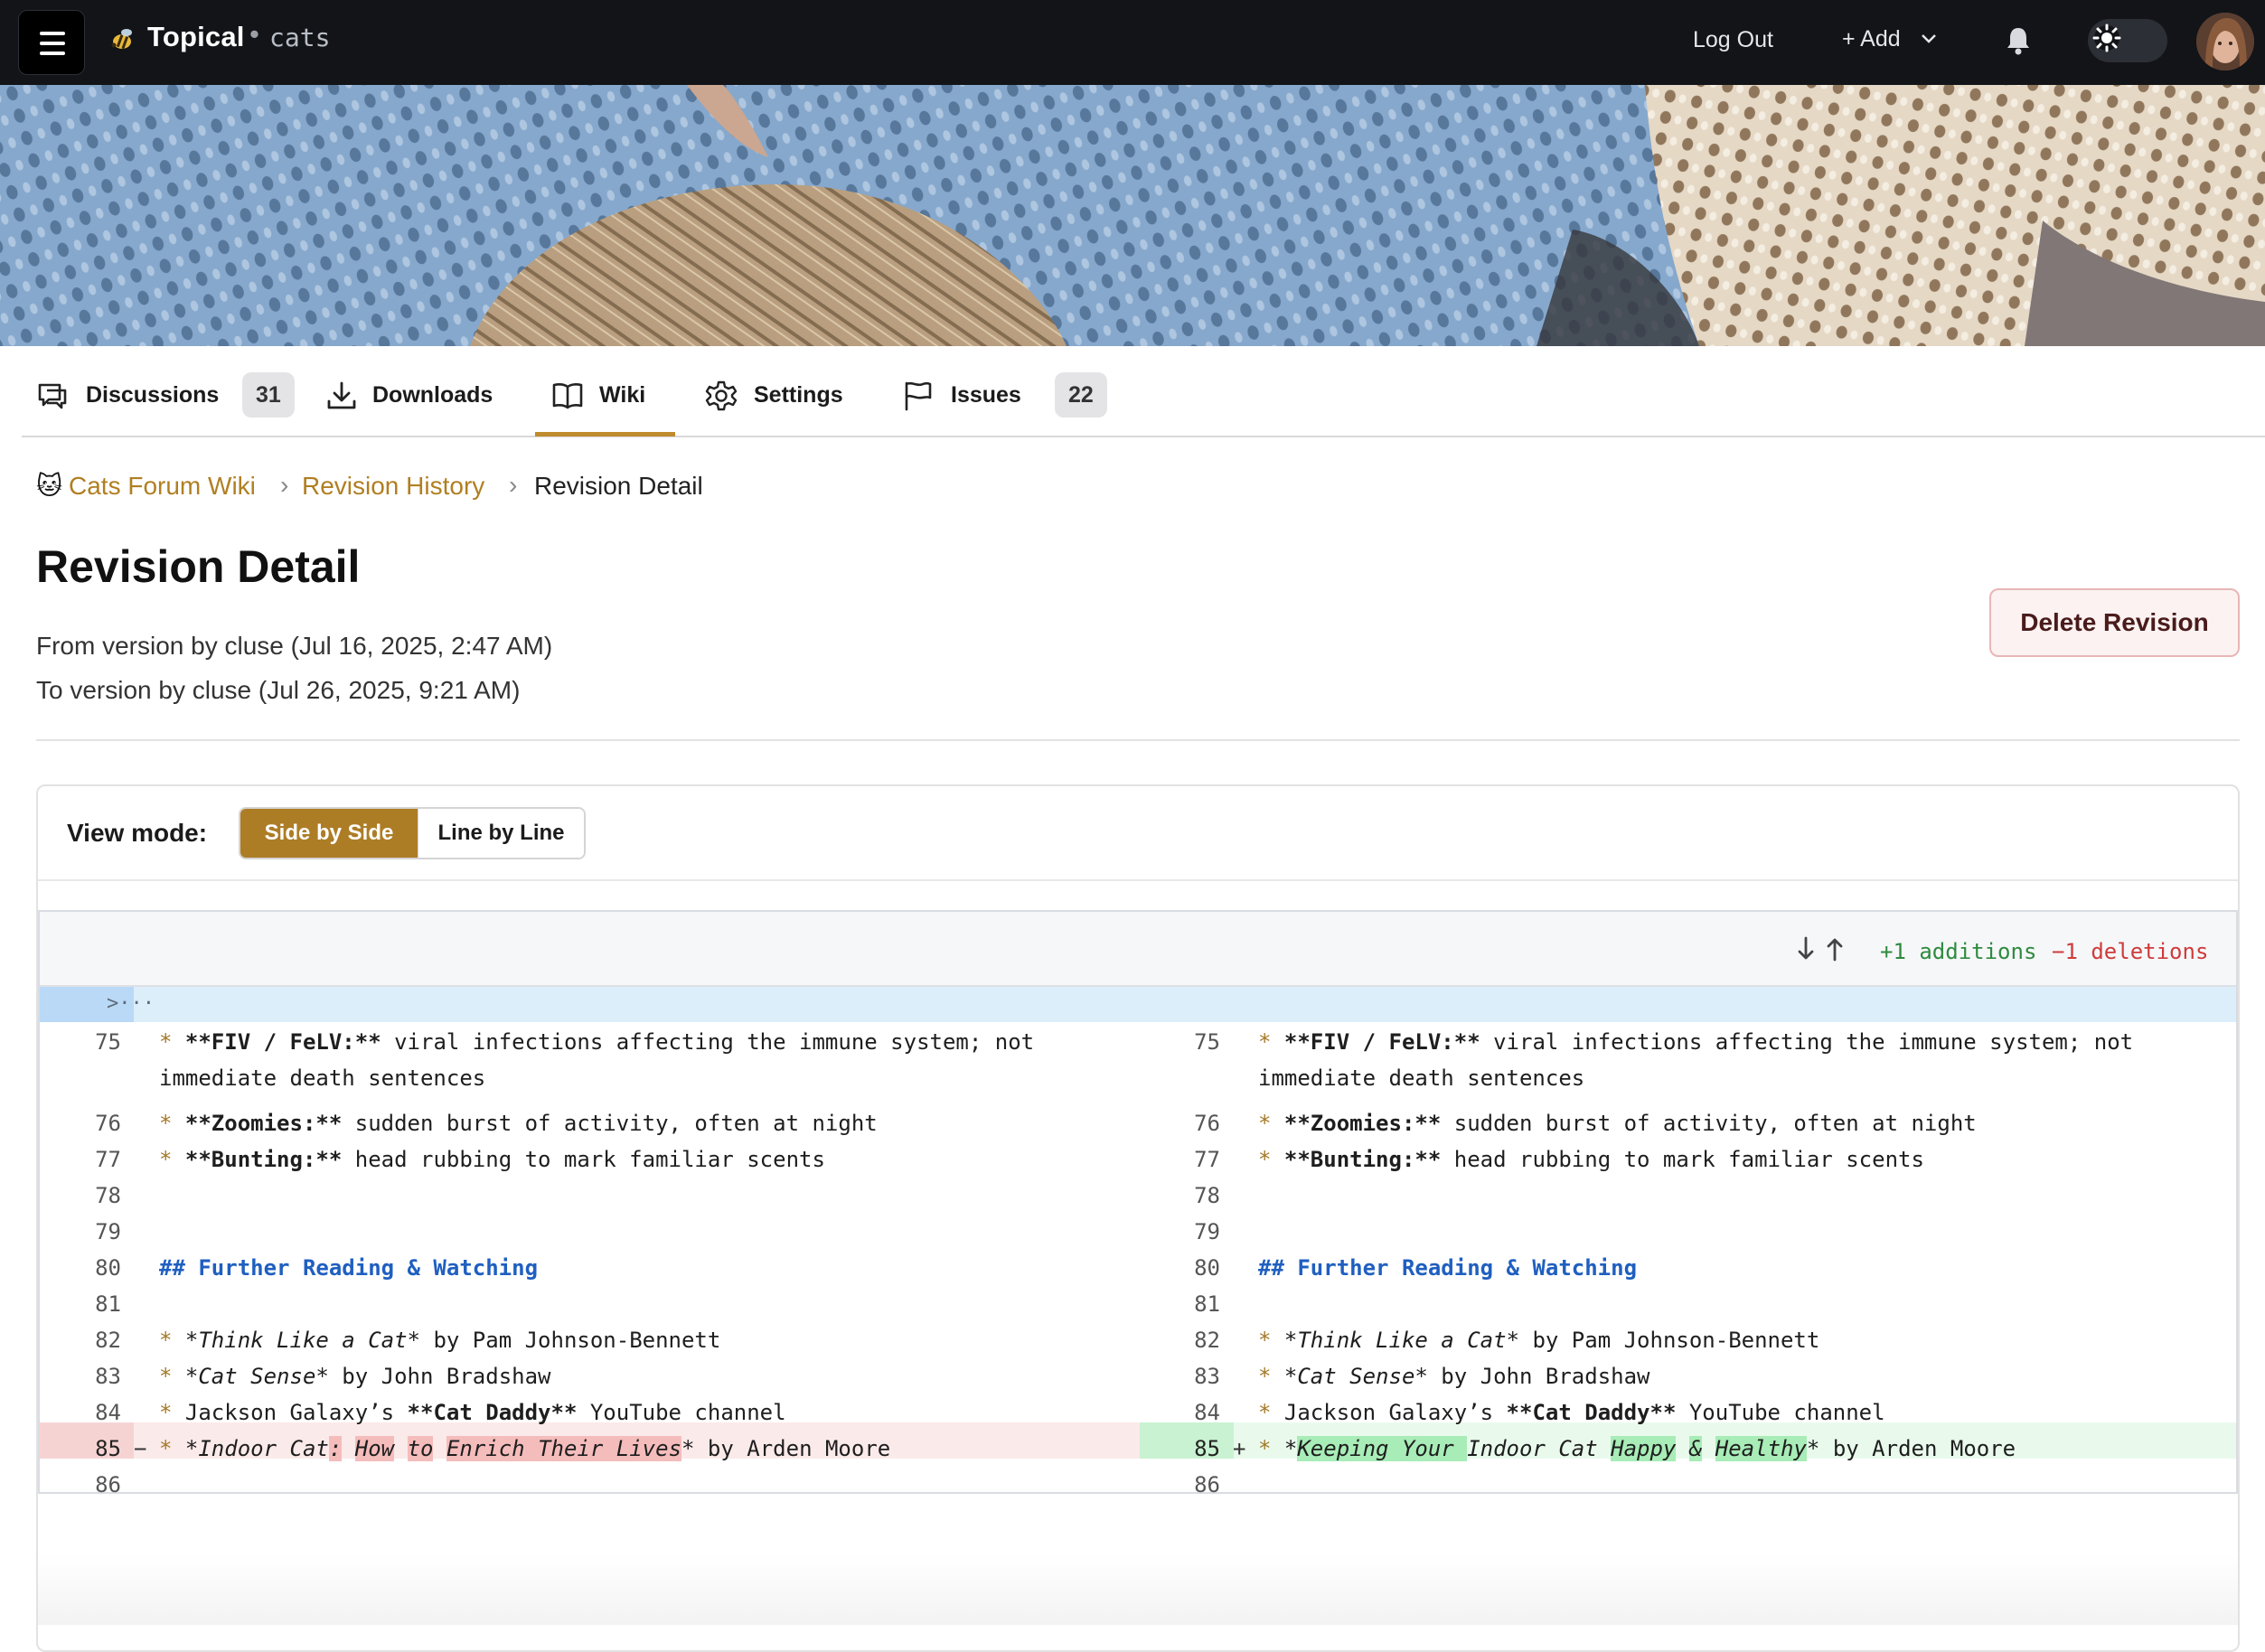  I want to click on diff-header: +1 additions −1 deletions, so click(1138, 949).